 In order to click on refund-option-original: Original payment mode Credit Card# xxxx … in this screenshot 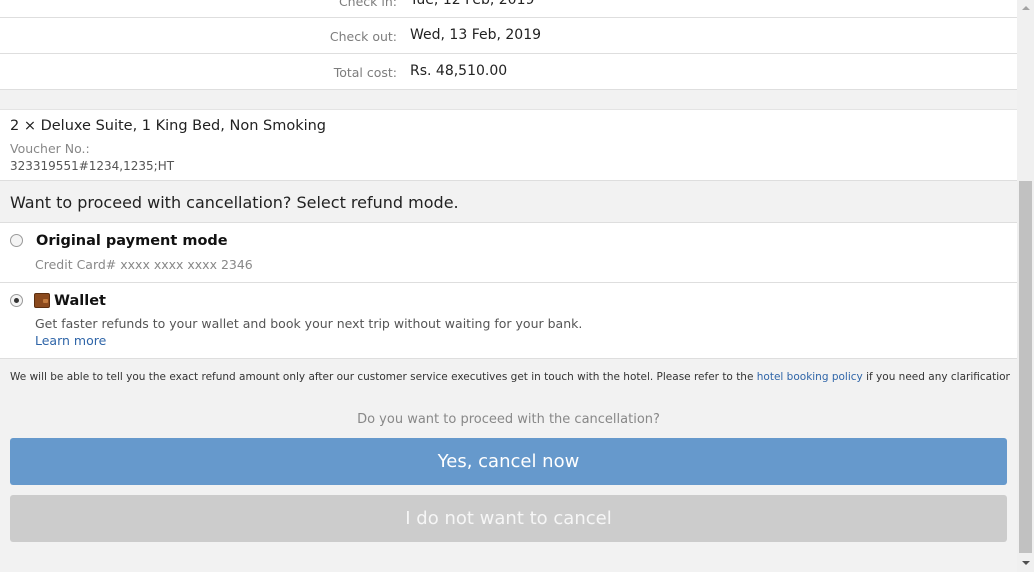, I will do `click(508, 253)`.